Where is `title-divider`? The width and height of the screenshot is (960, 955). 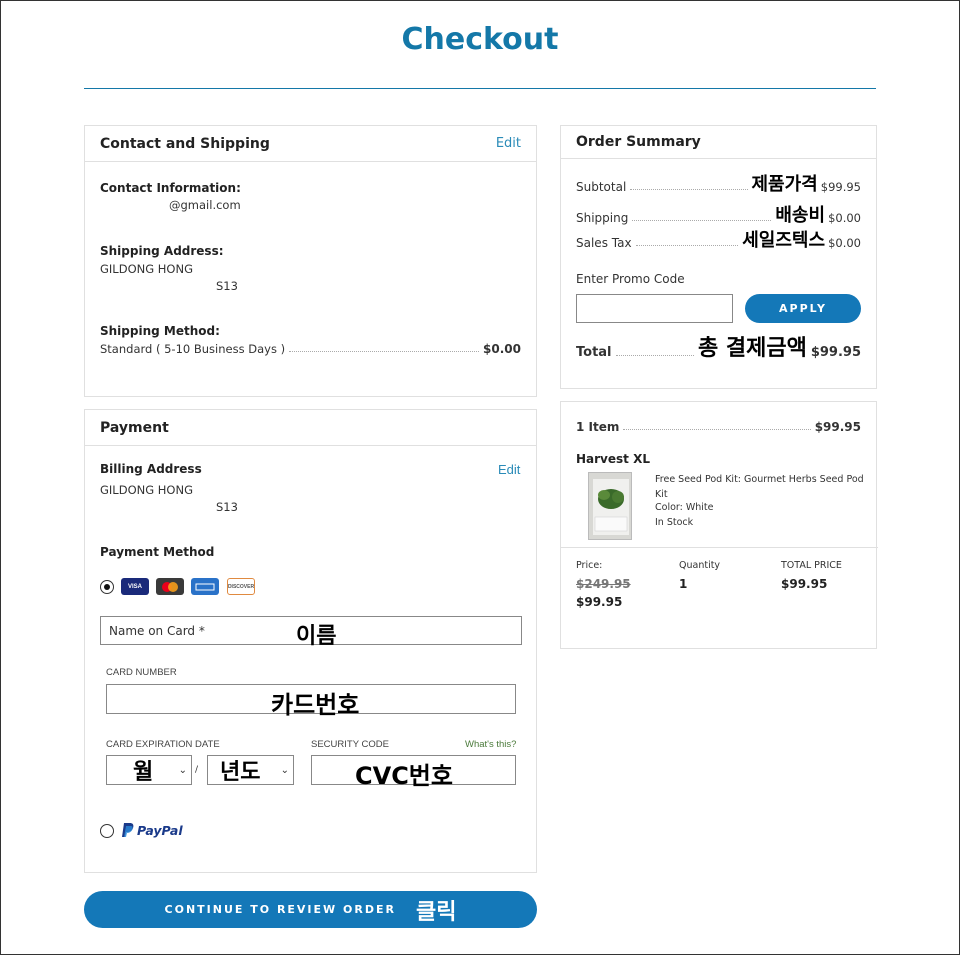
title-divider is located at coordinates (480, 88).